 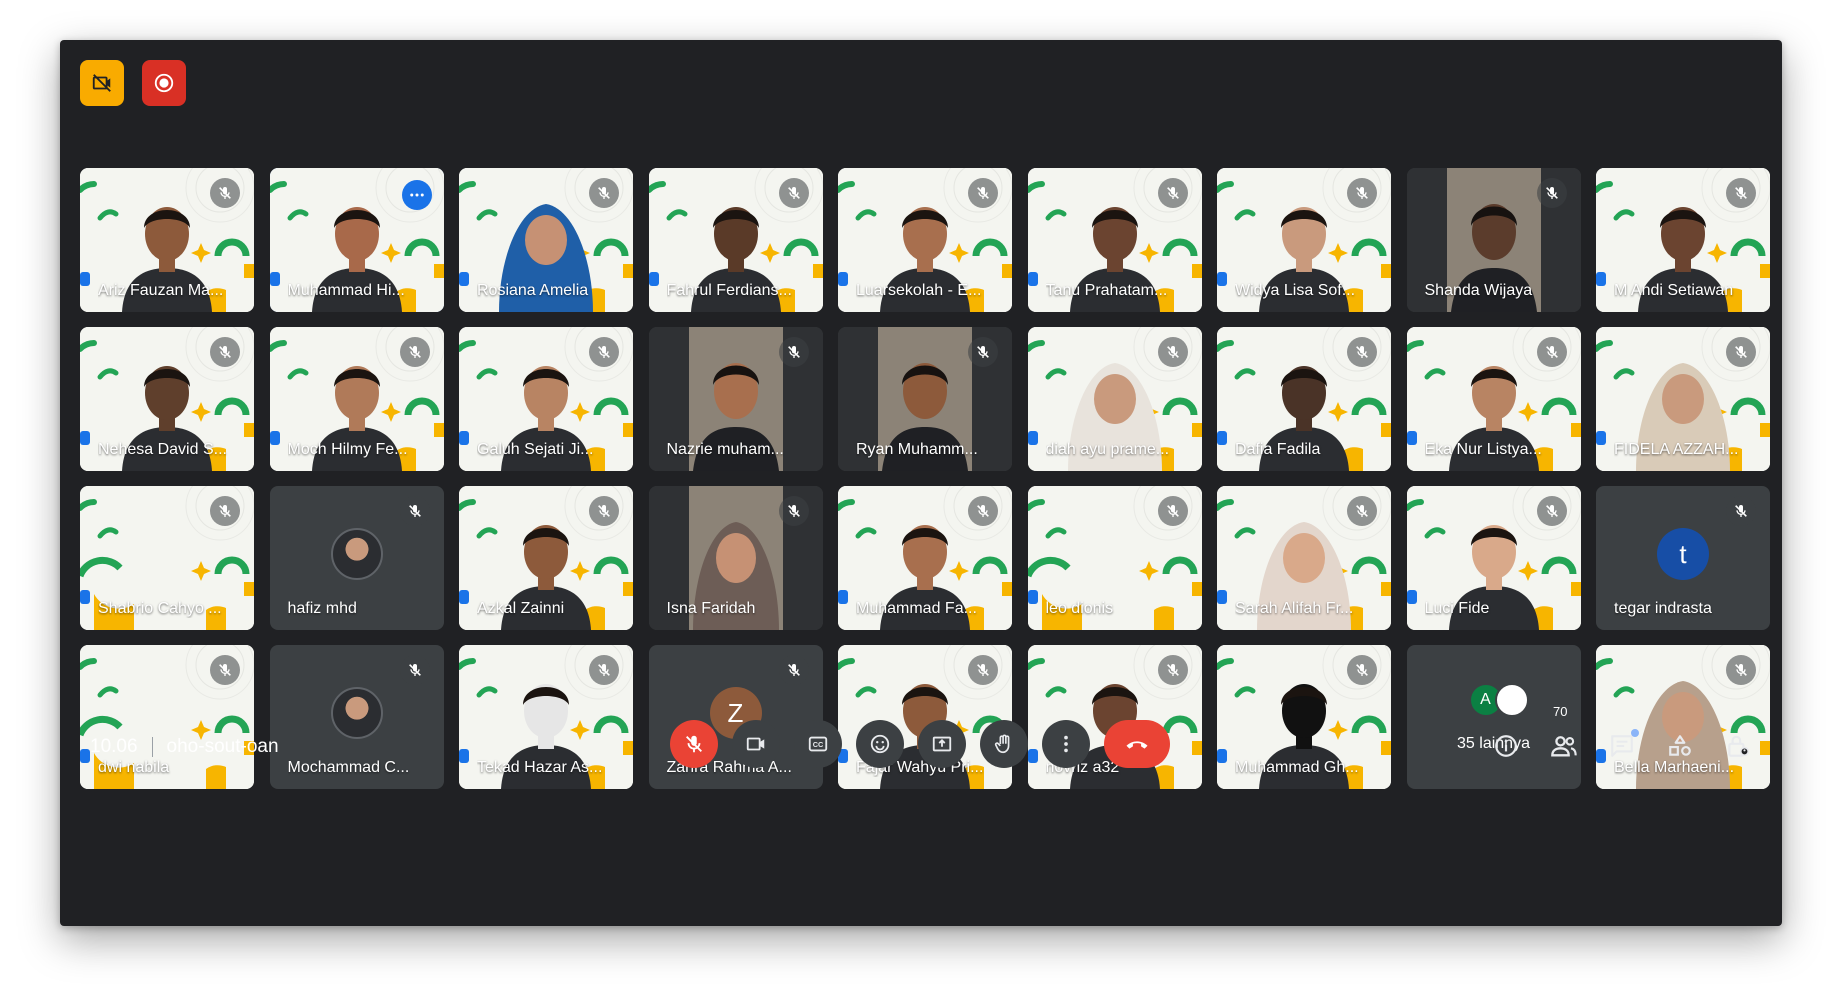 I want to click on overflow-avatars: A, so click(x=1498, y=700).